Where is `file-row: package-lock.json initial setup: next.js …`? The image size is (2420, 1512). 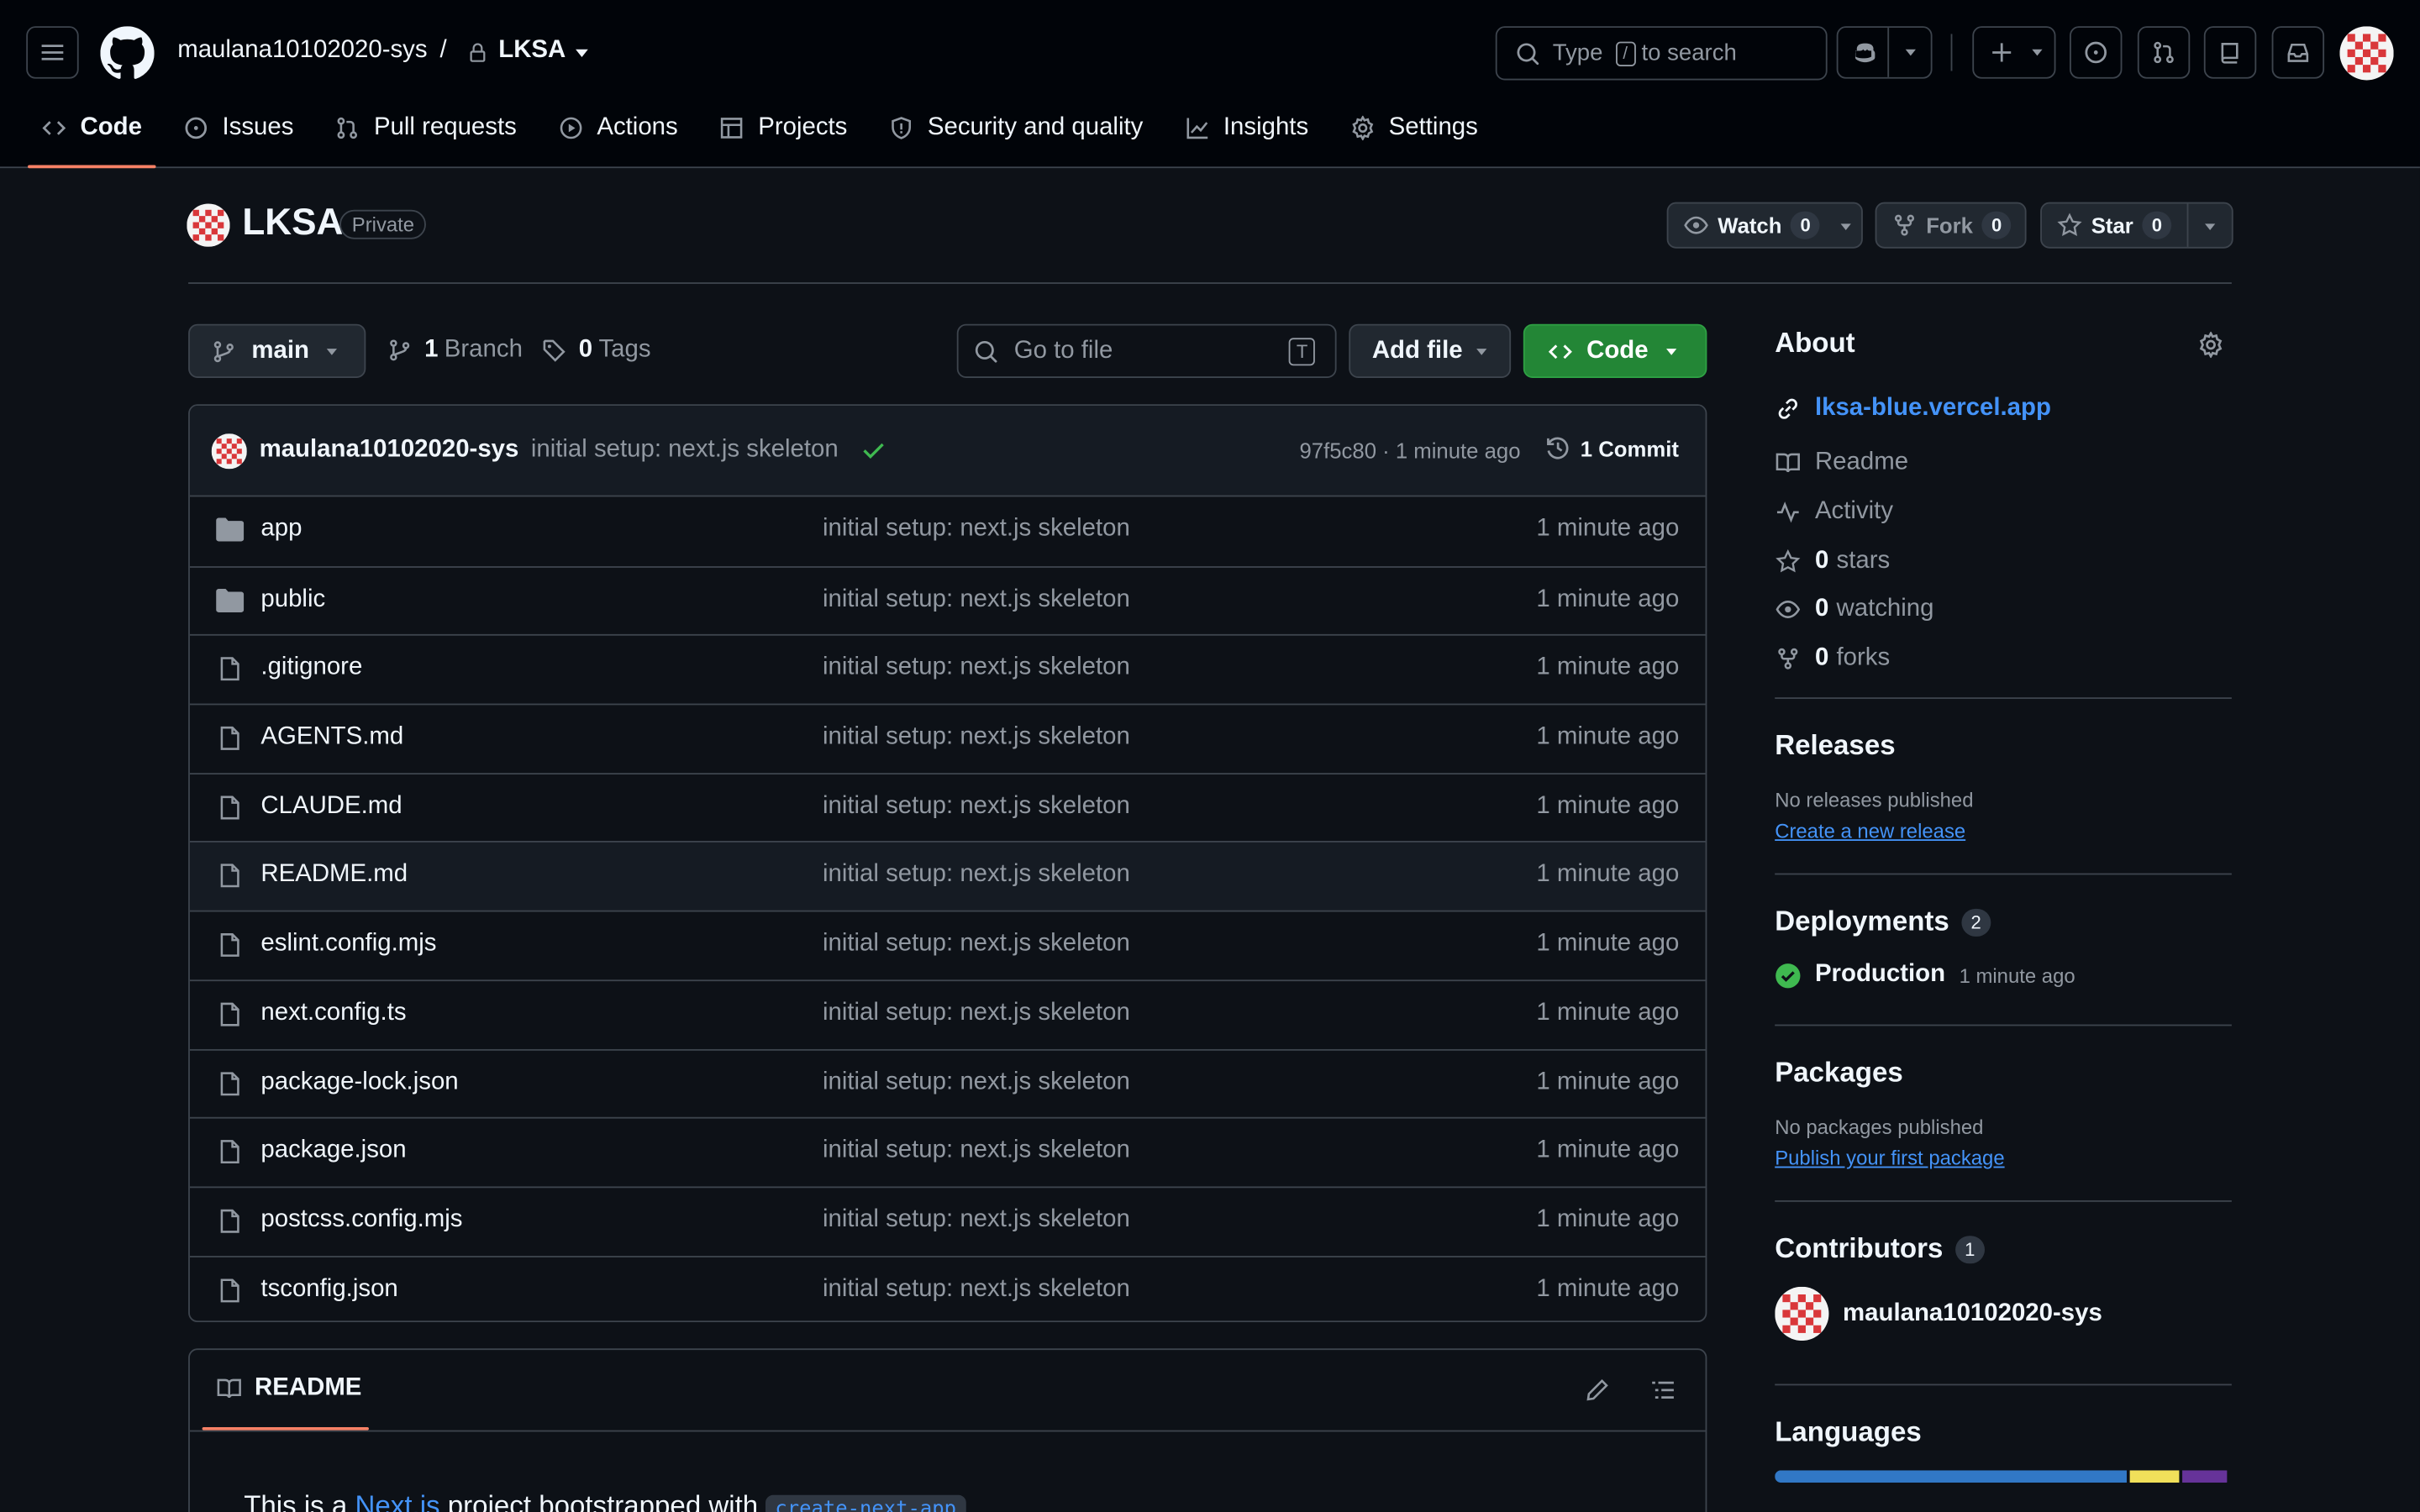 file-row: package-lock.json initial setup: next.js … is located at coordinates (947, 1082).